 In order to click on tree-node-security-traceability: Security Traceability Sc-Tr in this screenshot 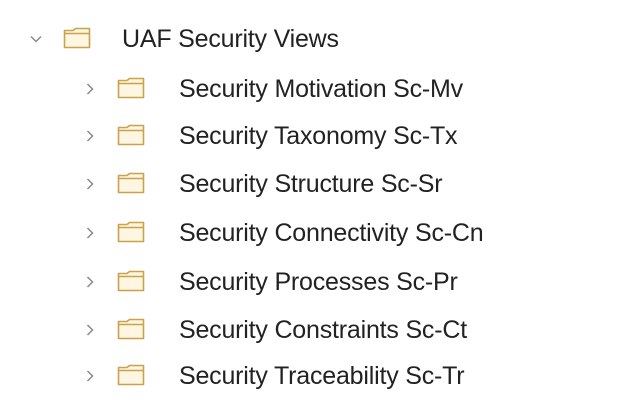, I will do `click(280, 376)`.